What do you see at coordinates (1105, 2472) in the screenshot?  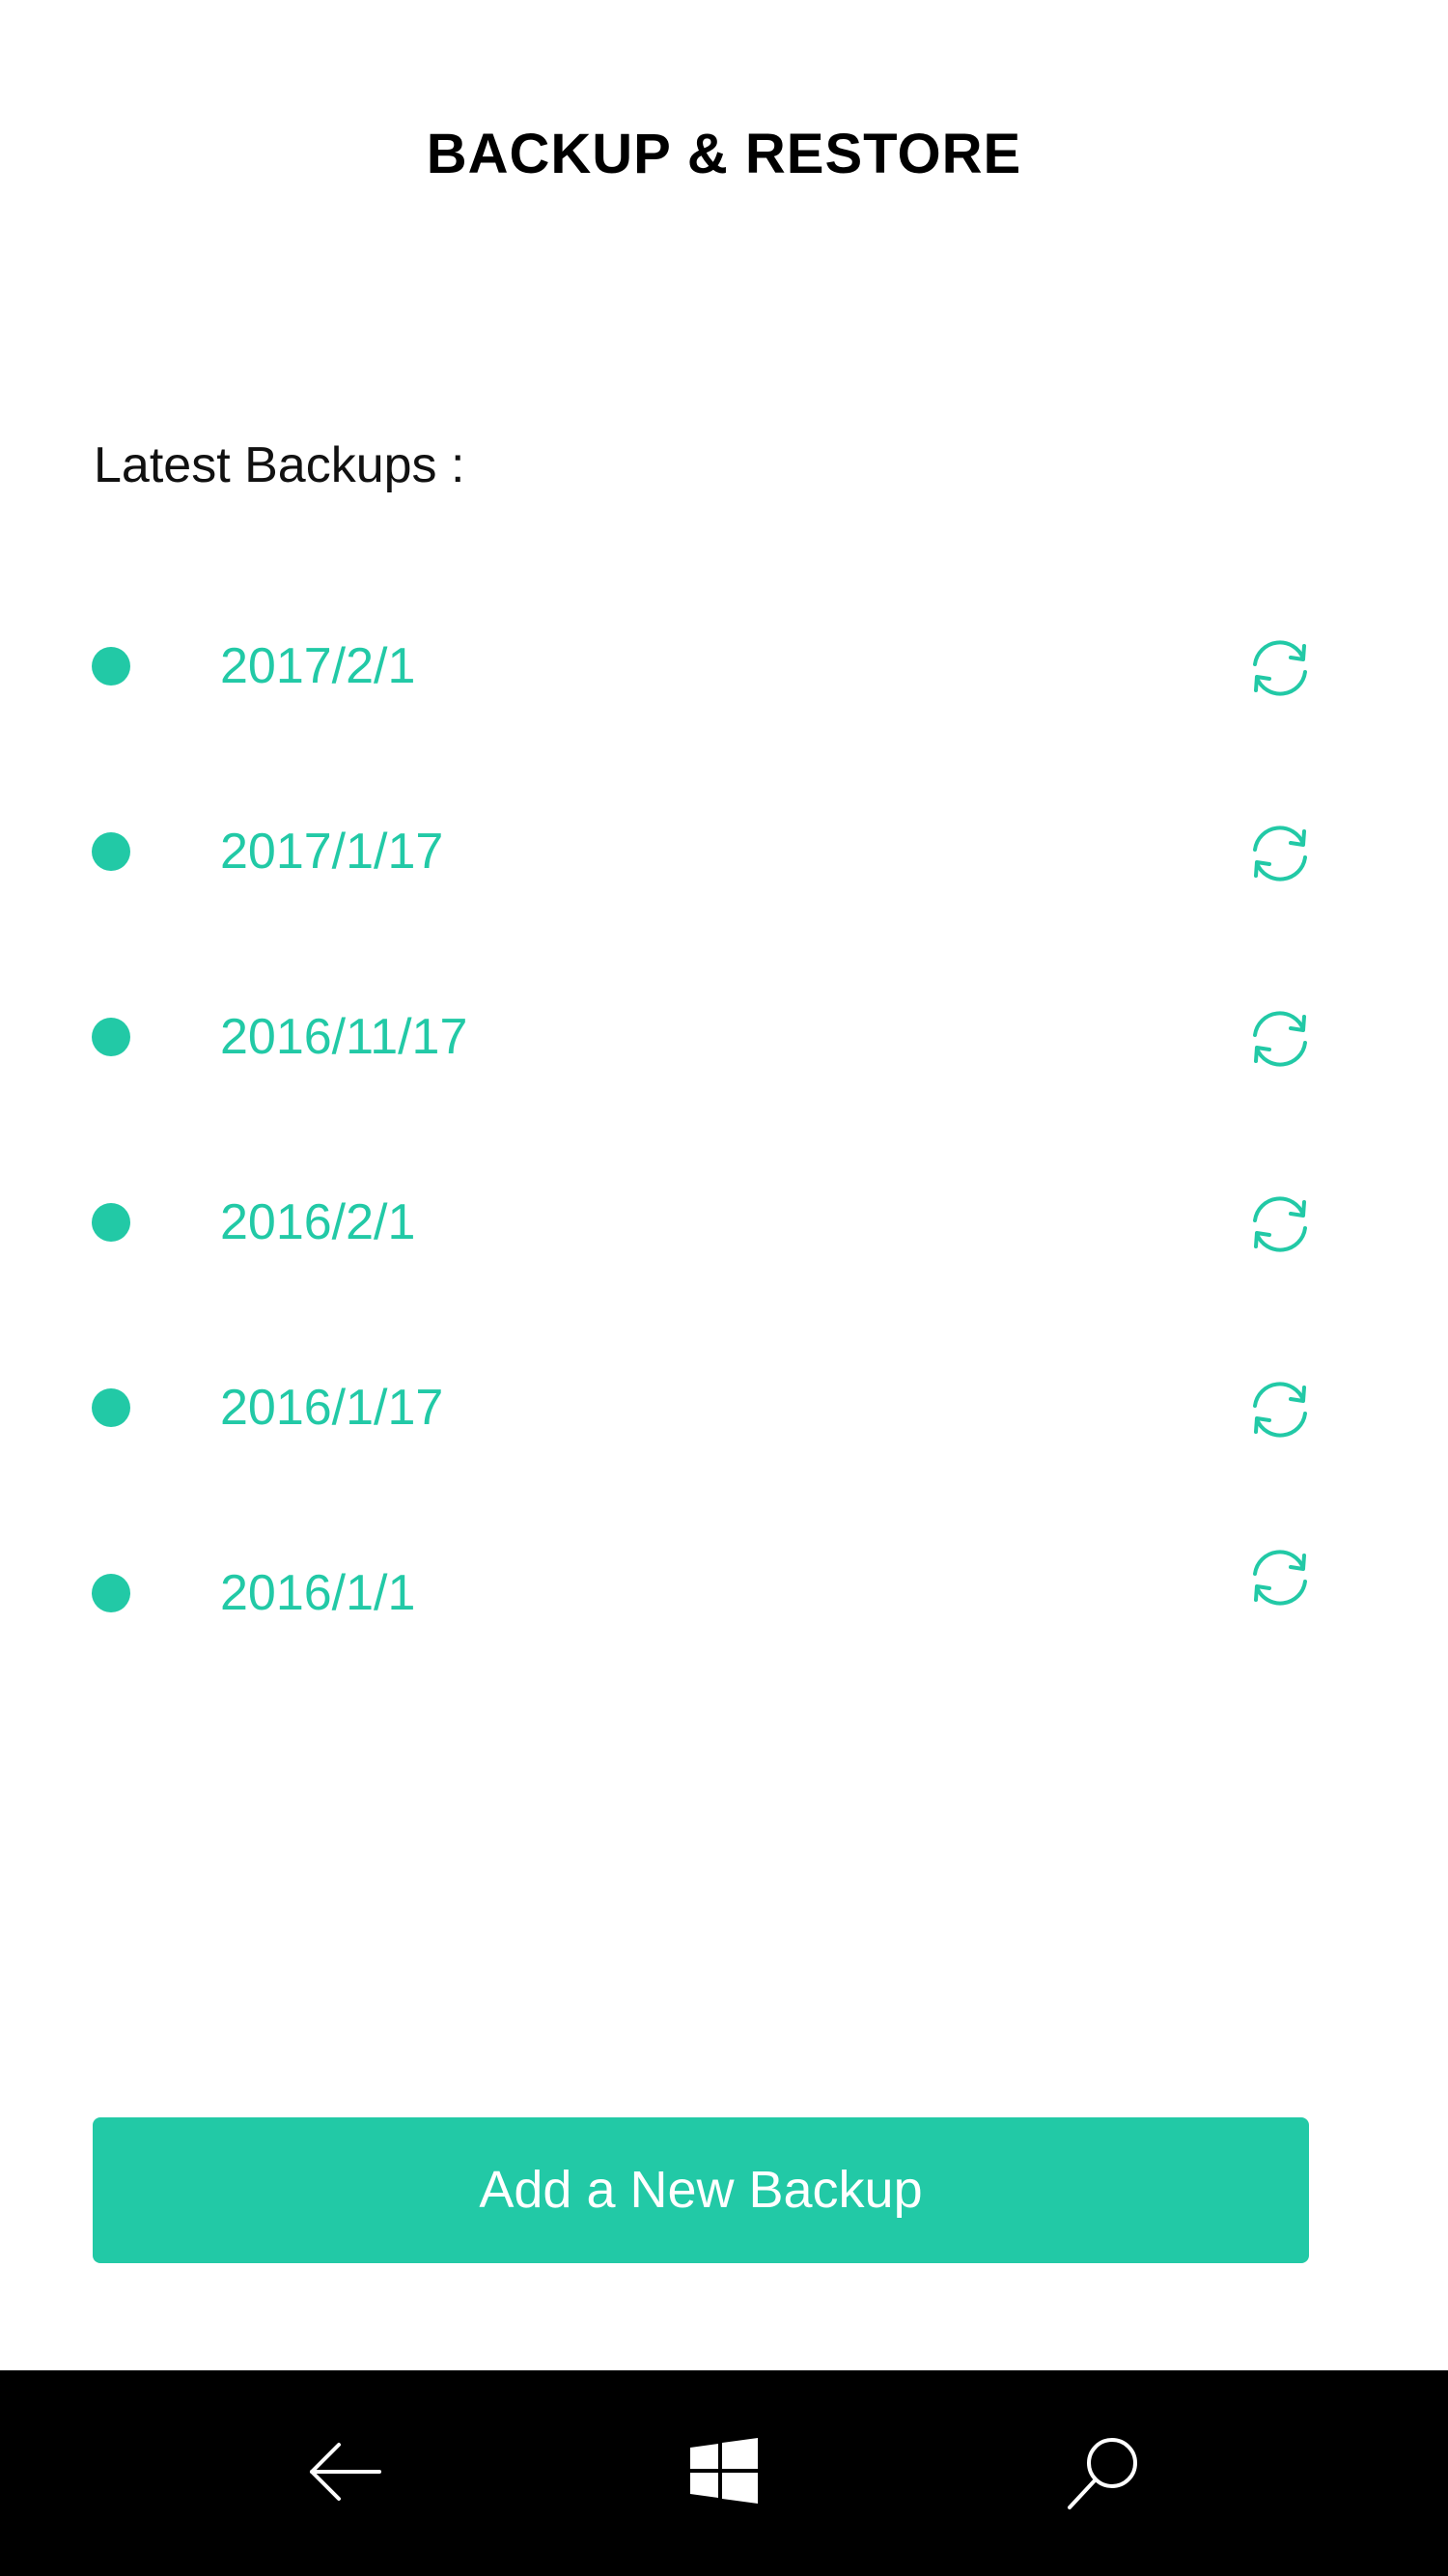 I see `search-icon` at bounding box center [1105, 2472].